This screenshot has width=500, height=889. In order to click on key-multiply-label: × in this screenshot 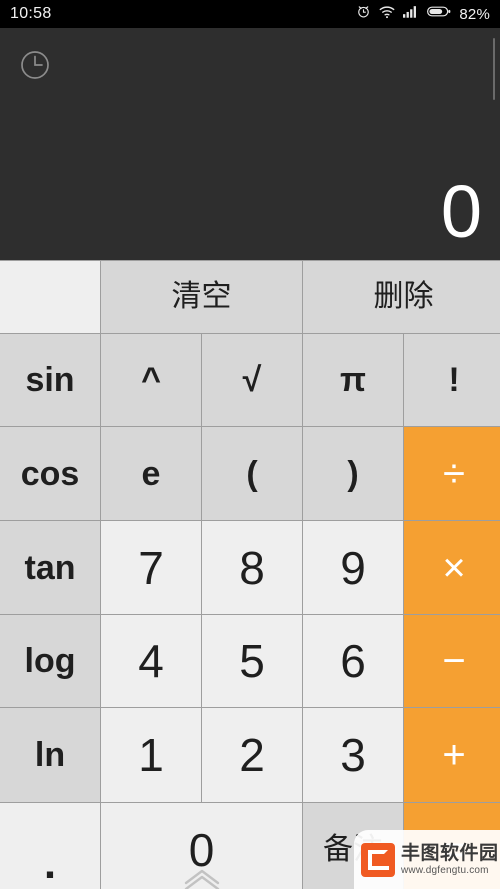, I will do `click(454, 567)`.